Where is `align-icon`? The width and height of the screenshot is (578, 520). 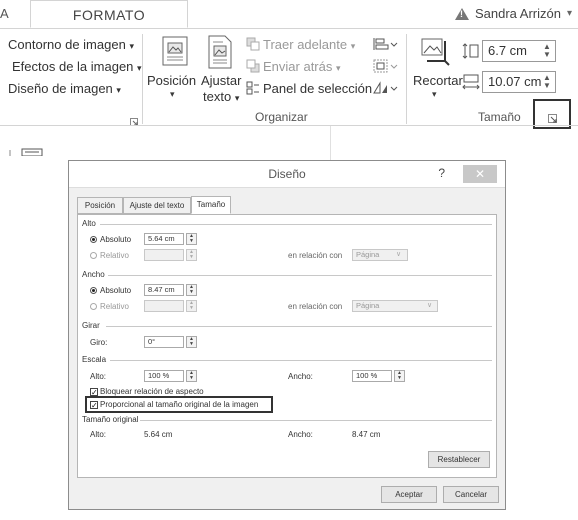
align-icon is located at coordinates (385, 44).